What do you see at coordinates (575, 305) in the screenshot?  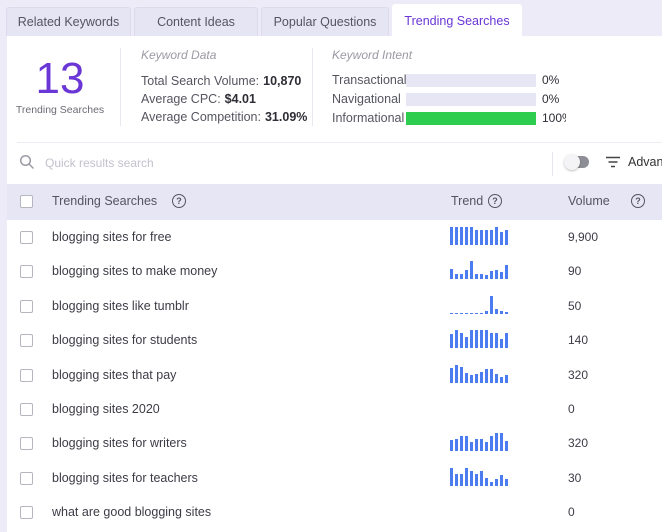 I see `volume-value: 50` at bounding box center [575, 305].